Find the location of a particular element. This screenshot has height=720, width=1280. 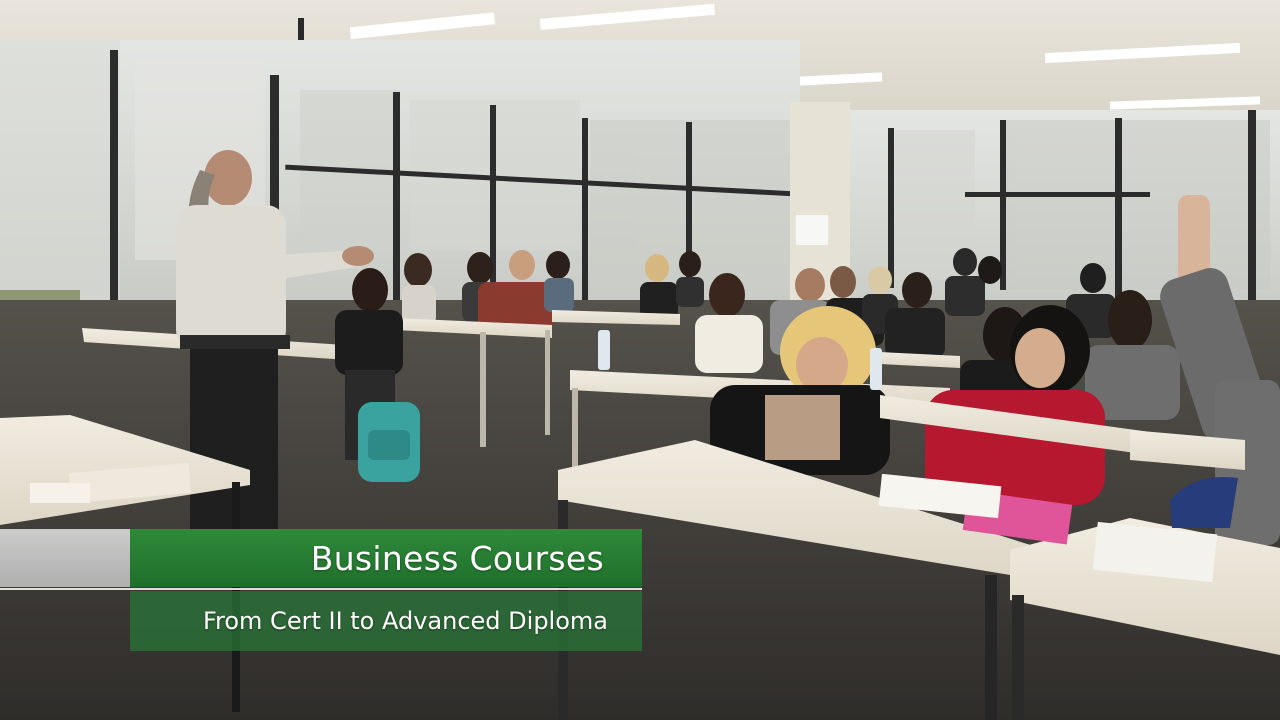

water-bottle is located at coordinates (604, 350).